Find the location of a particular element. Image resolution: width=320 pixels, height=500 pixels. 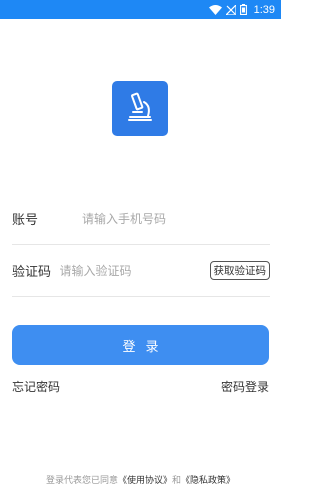

agreement-conjunction: 和 is located at coordinates (177, 481).